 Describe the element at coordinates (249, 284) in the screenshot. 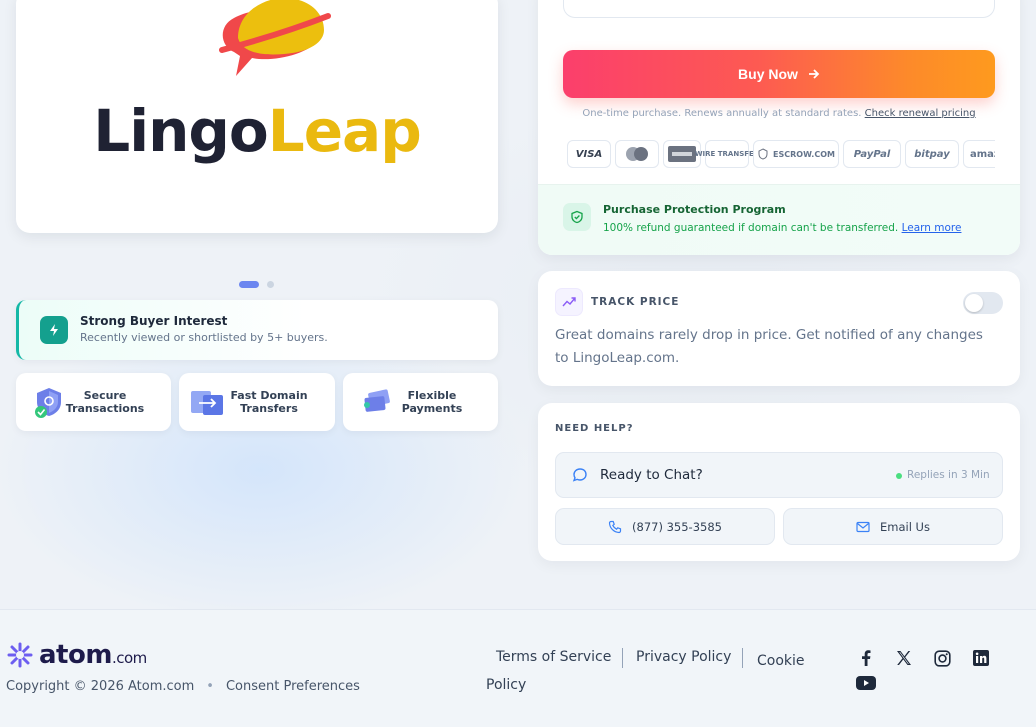

I see `carousel-dot-active` at that location.